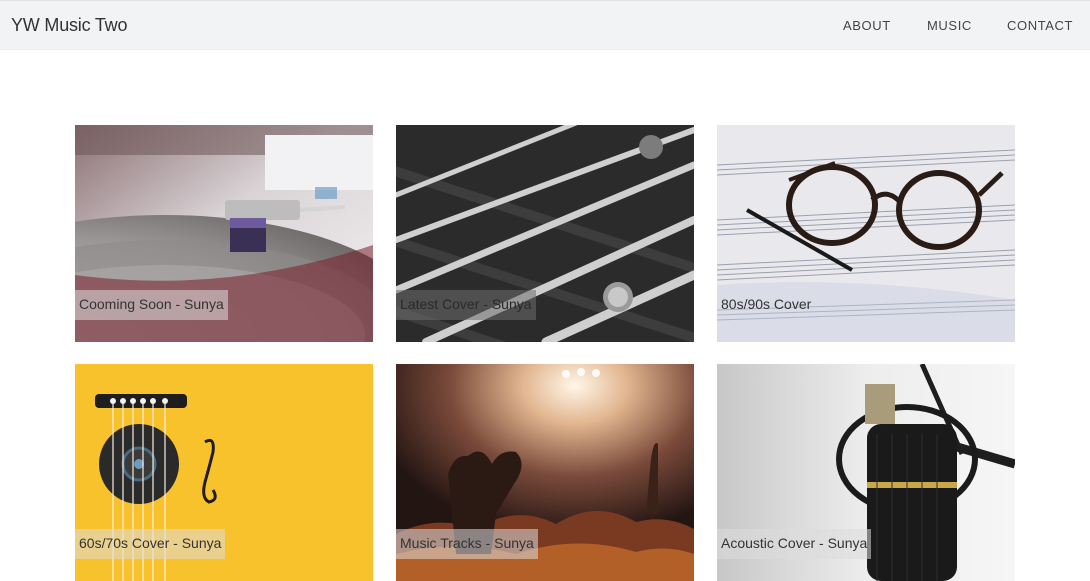 This screenshot has width=1090, height=581. Describe the element at coordinates (866, 472) in the screenshot. I see `gallery-card-acoustic-cover: Acoustic Cover - Sunya` at that location.